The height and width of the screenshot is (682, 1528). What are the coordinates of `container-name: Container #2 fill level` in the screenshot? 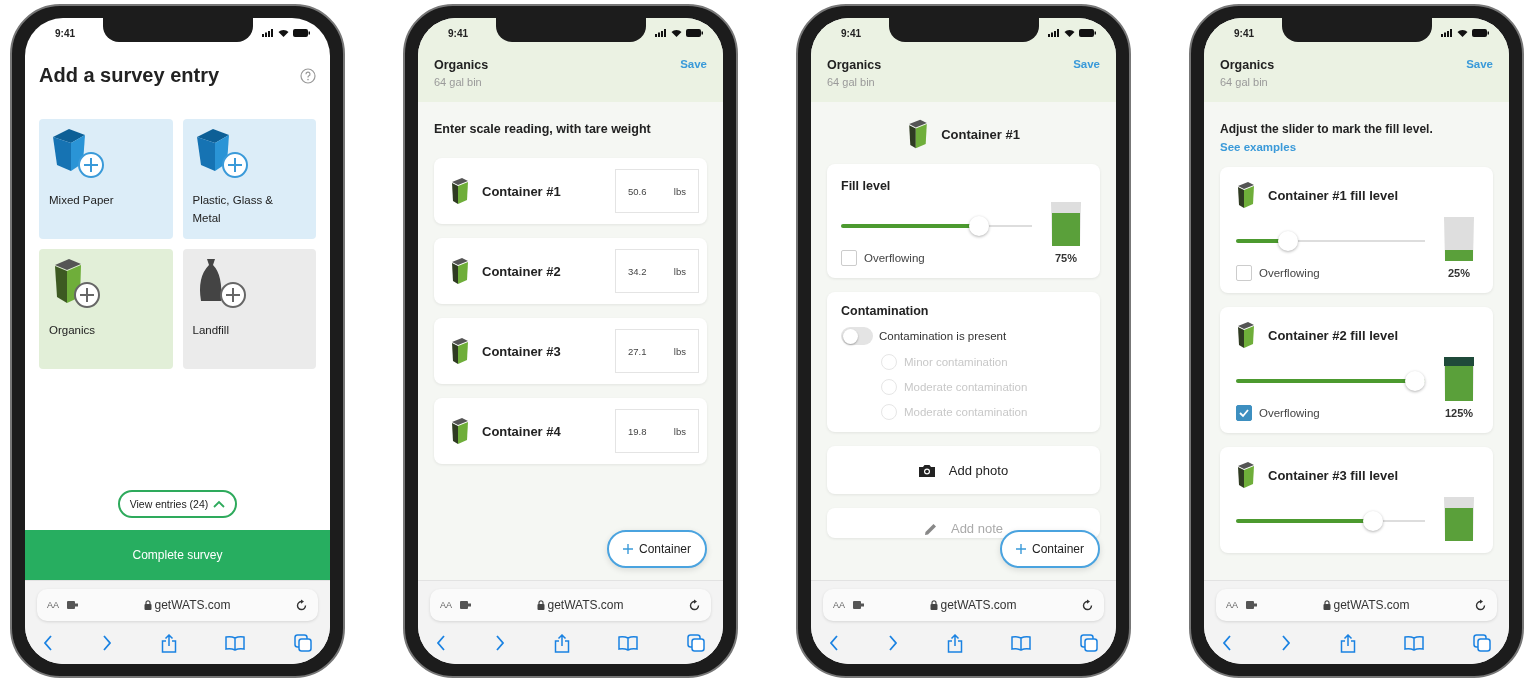 It's located at (1334, 335).